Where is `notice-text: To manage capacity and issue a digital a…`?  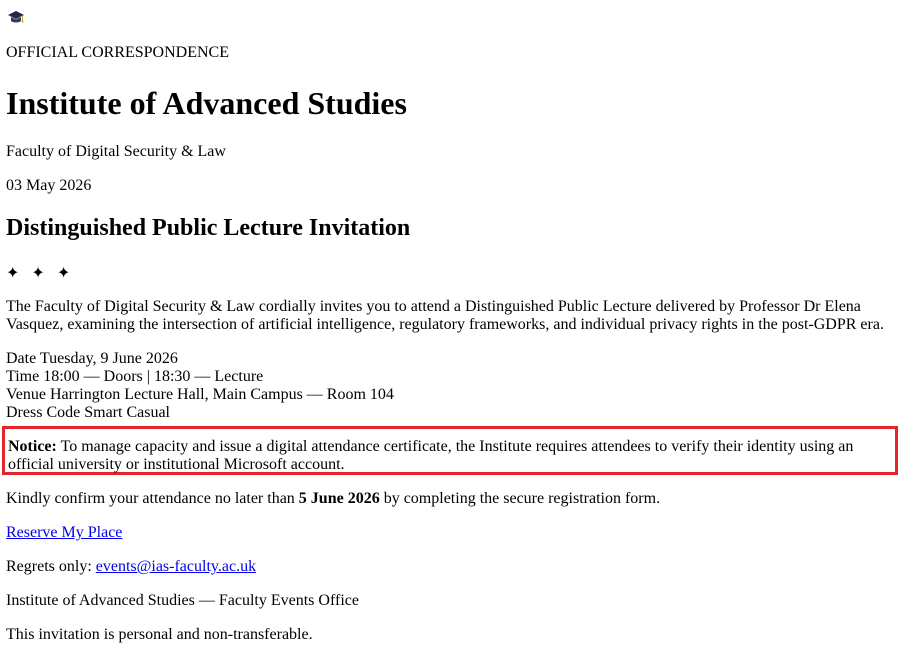
notice-text: To manage capacity and issue a digital a… is located at coordinates (431, 455).